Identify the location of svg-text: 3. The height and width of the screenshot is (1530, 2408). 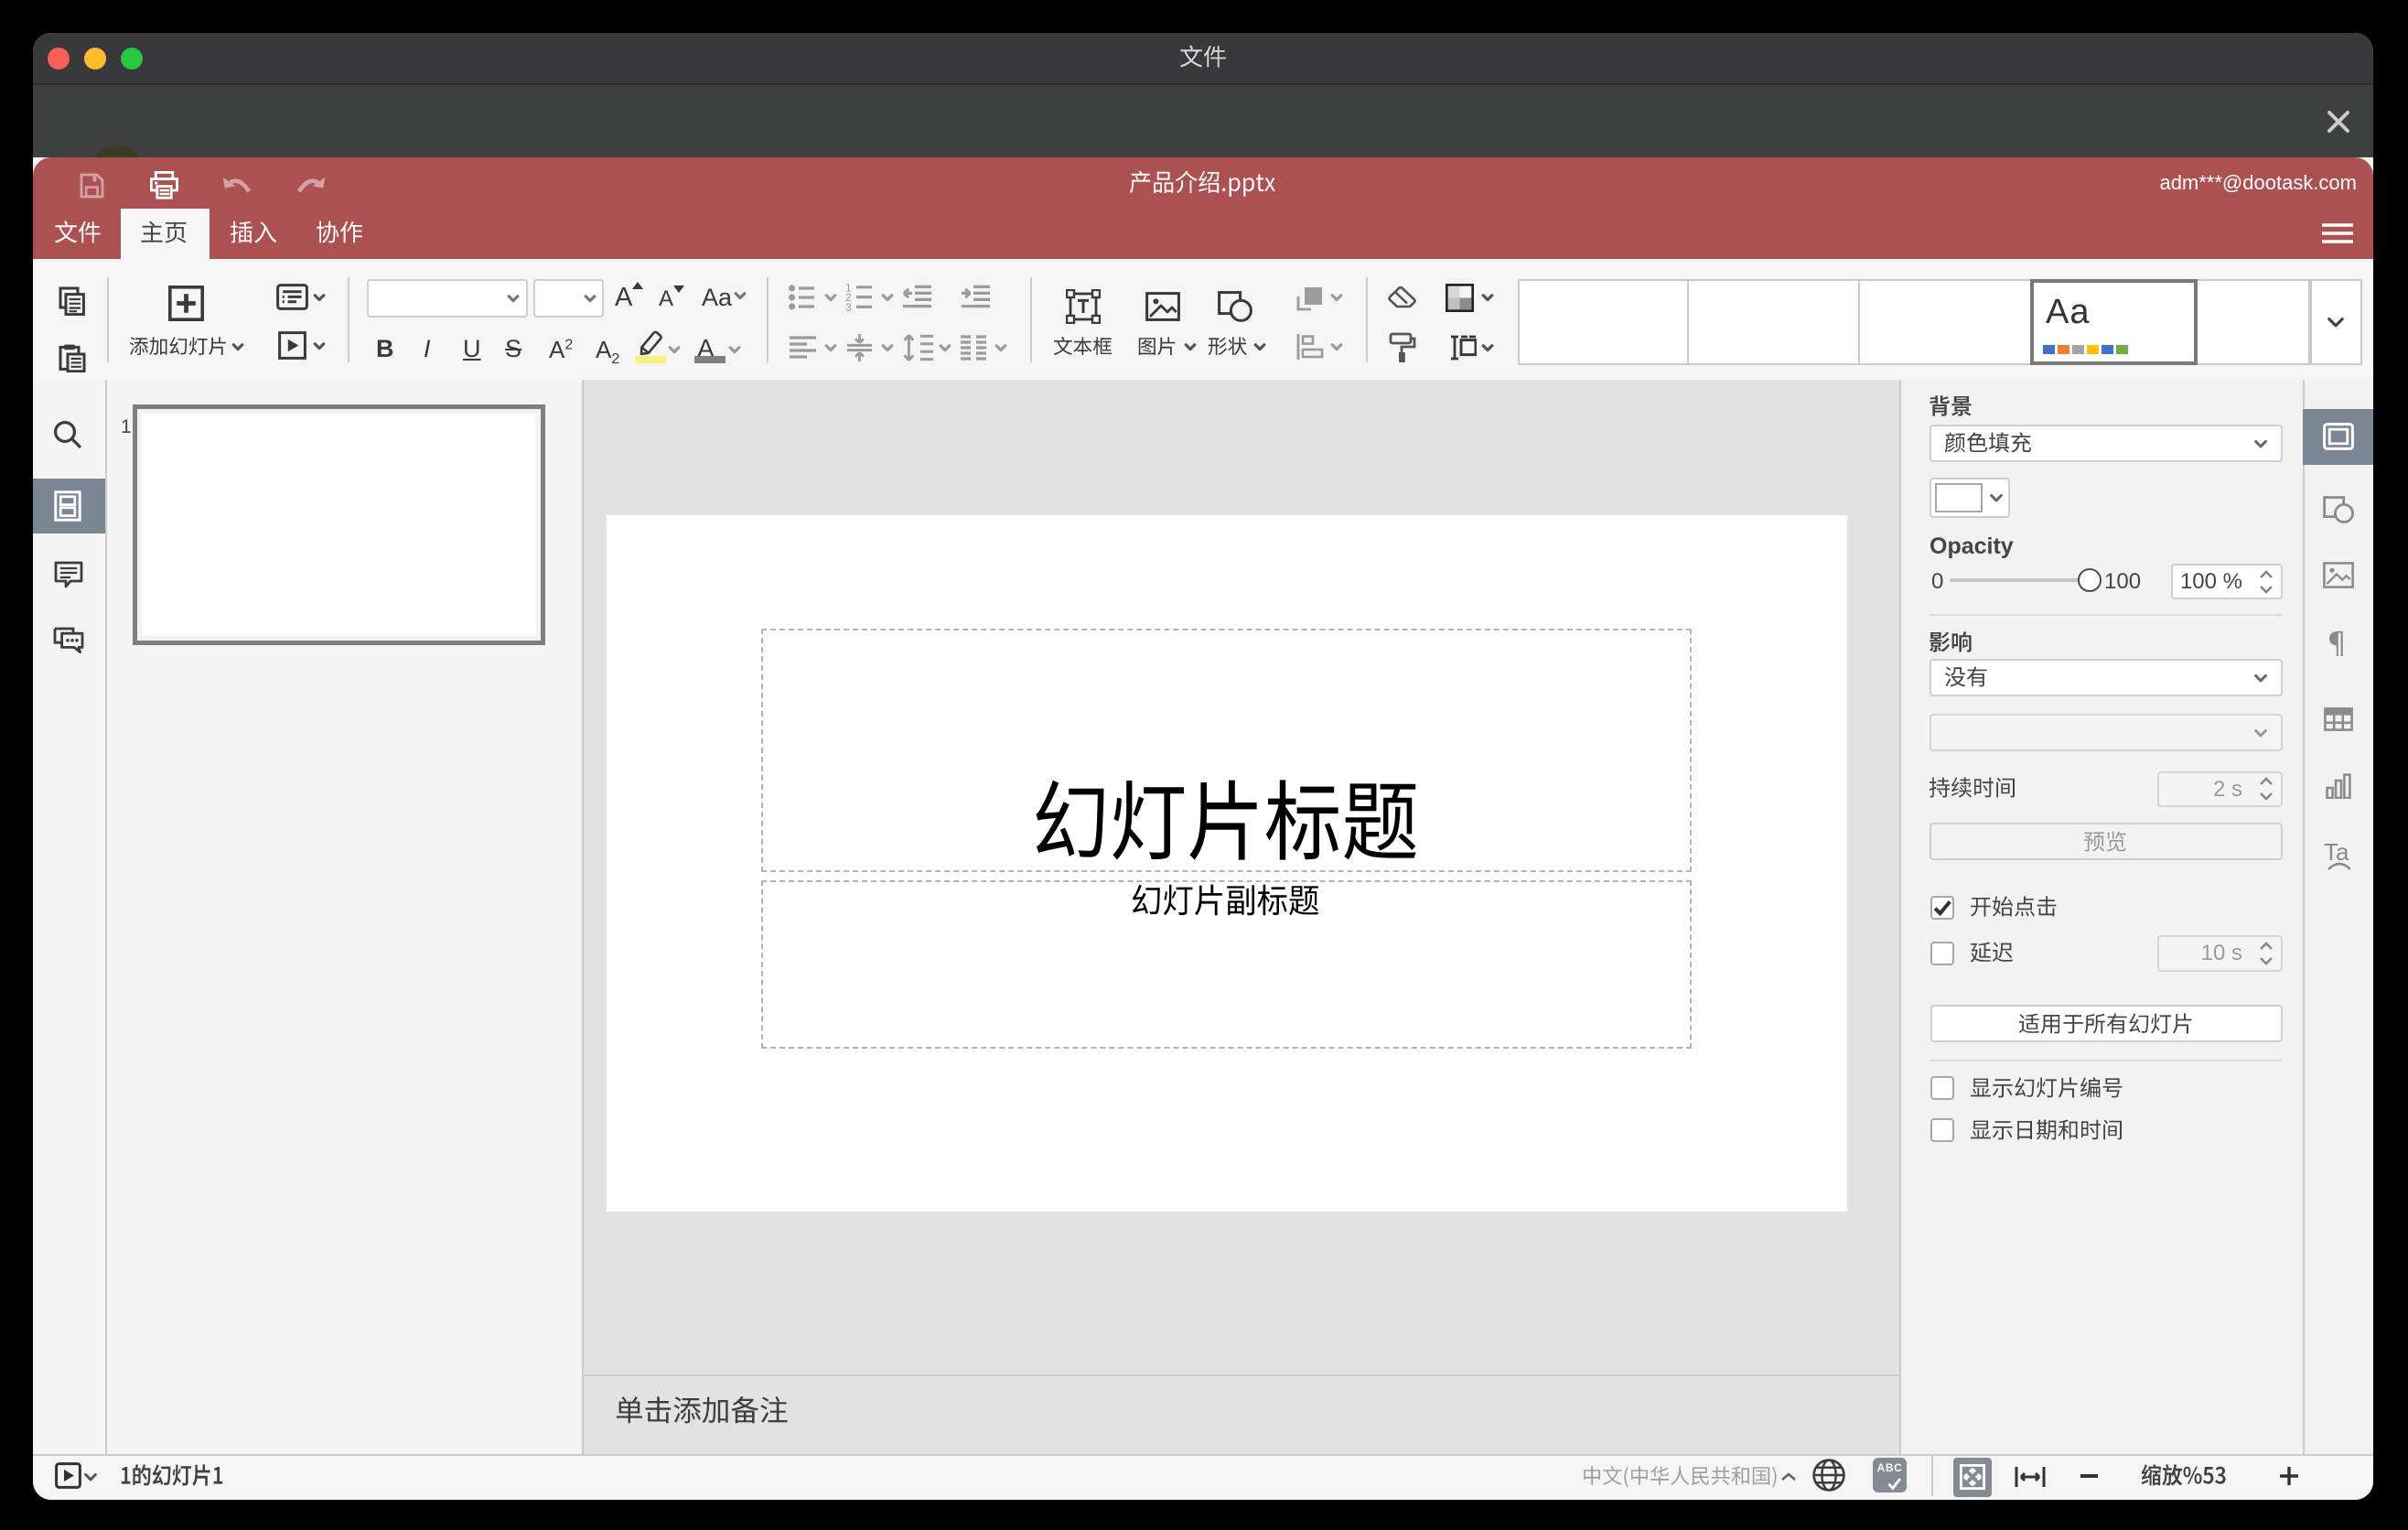
(848, 306).